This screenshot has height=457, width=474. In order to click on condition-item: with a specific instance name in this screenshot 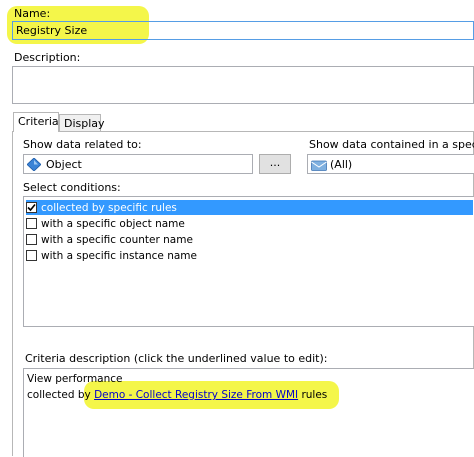, I will do `click(111, 255)`.